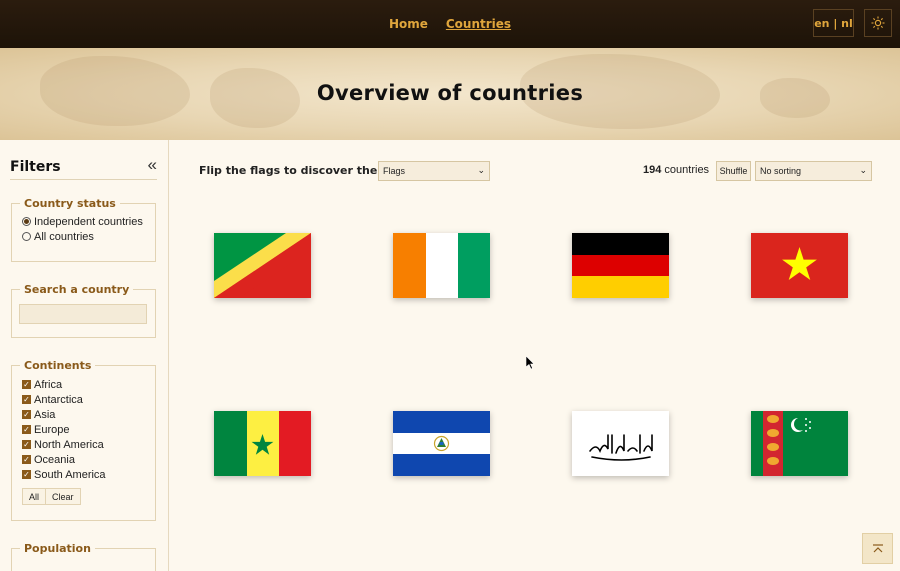 The width and height of the screenshot is (900, 571). Describe the element at coordinates (88, 384) in the screenshot. I see `continent-checkbox: ✓ Africa` at that location.